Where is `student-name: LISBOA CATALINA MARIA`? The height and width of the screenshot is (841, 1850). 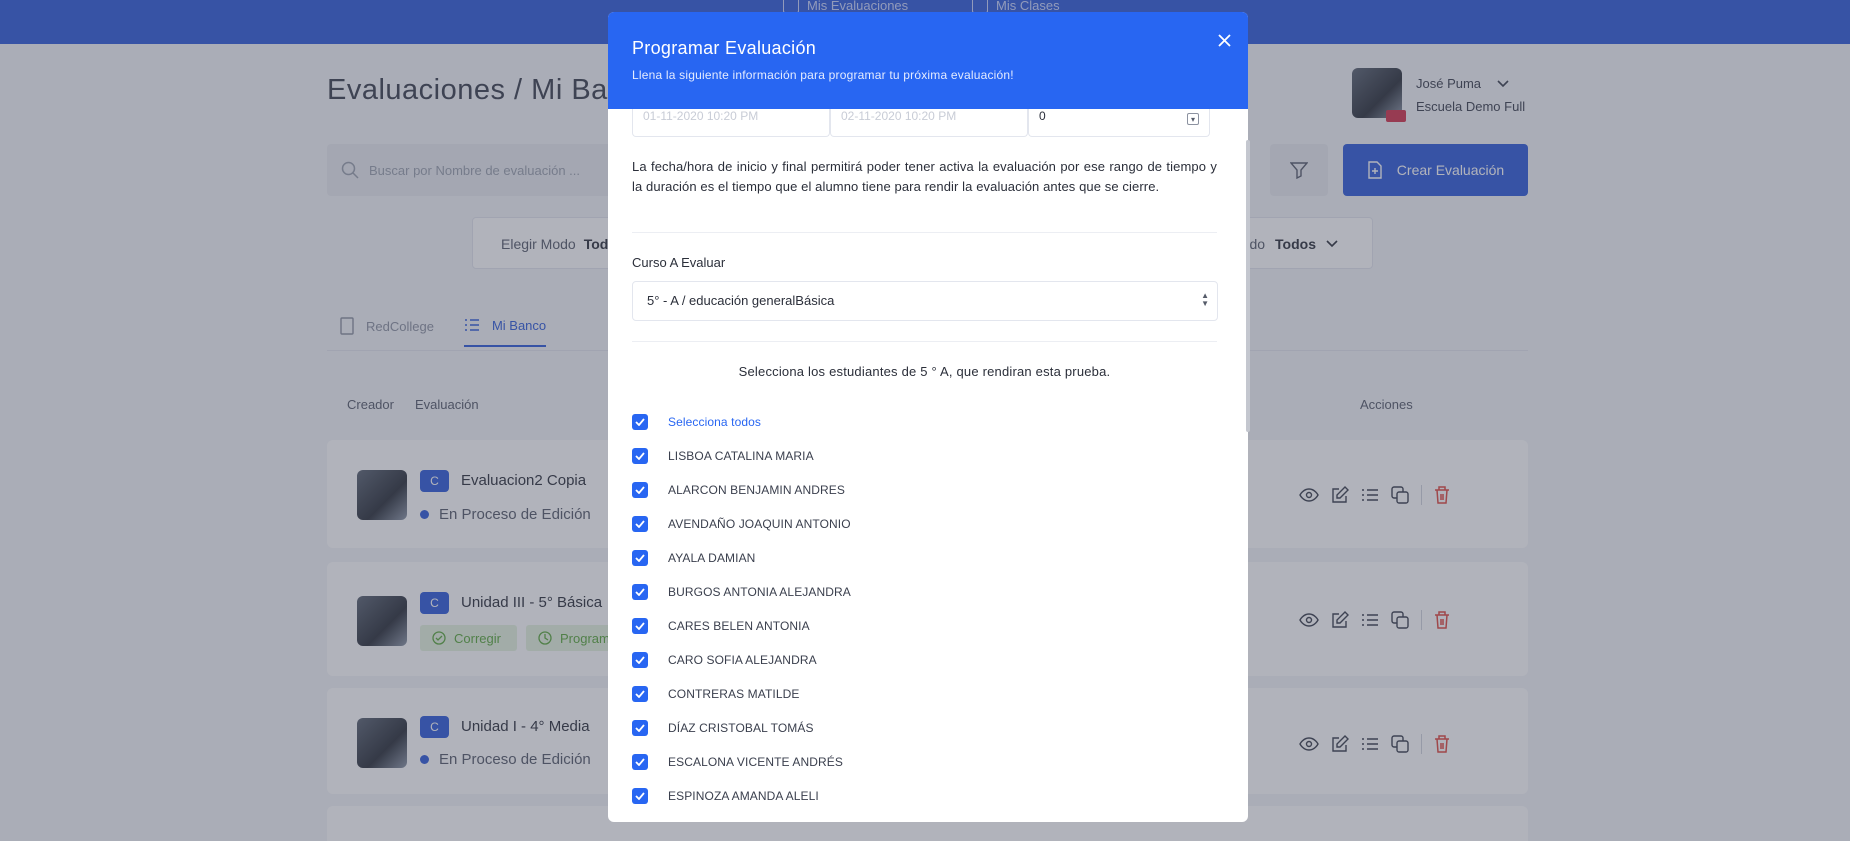
student-name: LISBOA CATALINA MARIA is located at coordinates (741, 456).